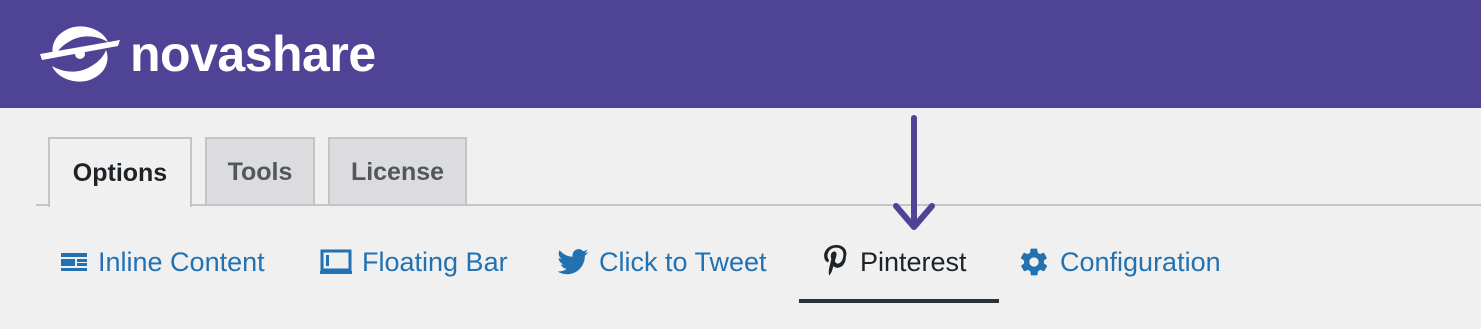 Image resolution: width=1481 pixels, height=329 pixels. I want to click on subnav-configuration: Configuration, so click(1119, 262).